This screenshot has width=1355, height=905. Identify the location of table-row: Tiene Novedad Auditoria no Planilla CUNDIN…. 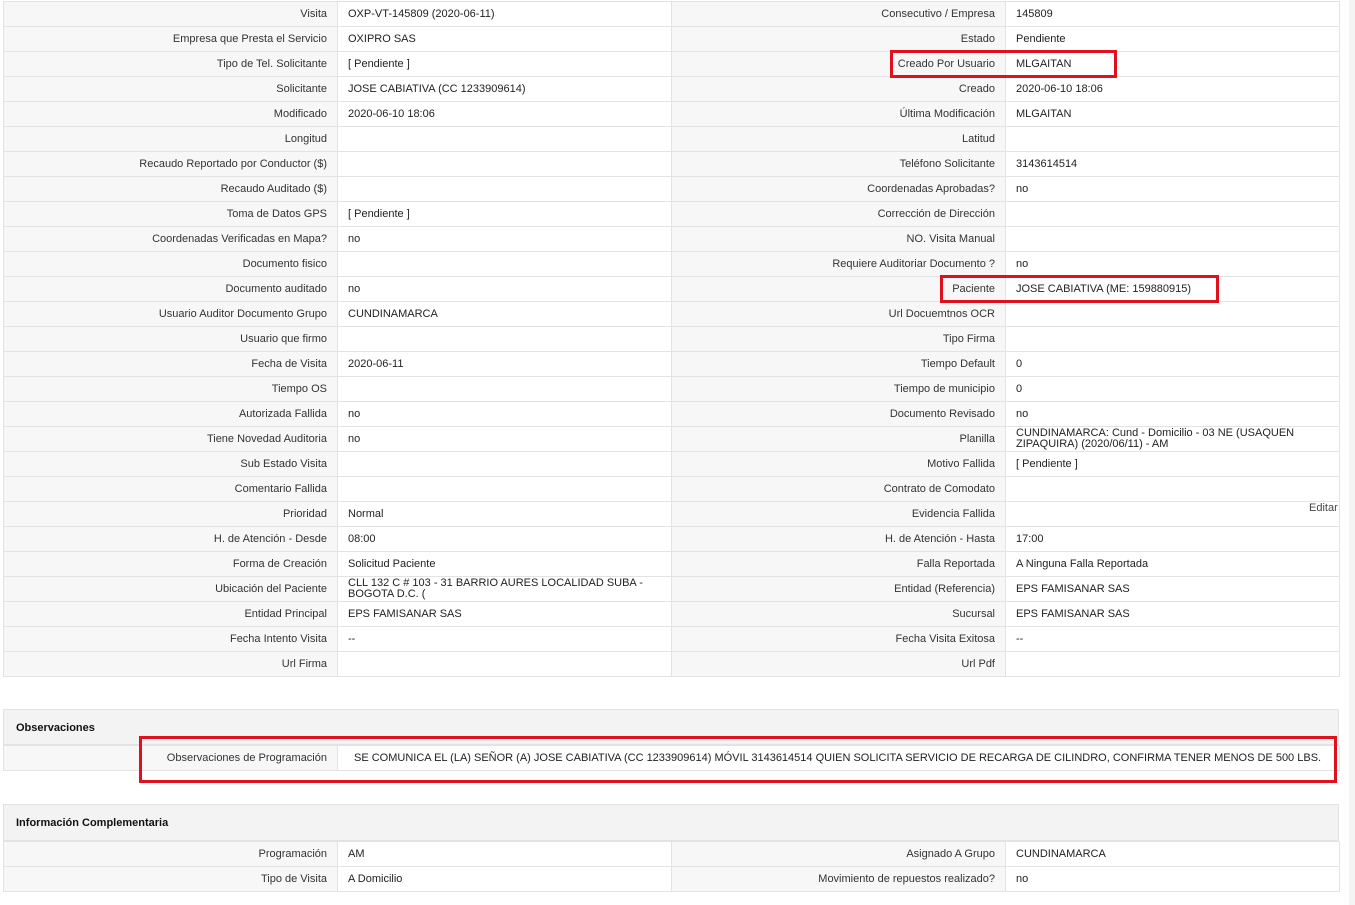
(671, 439).